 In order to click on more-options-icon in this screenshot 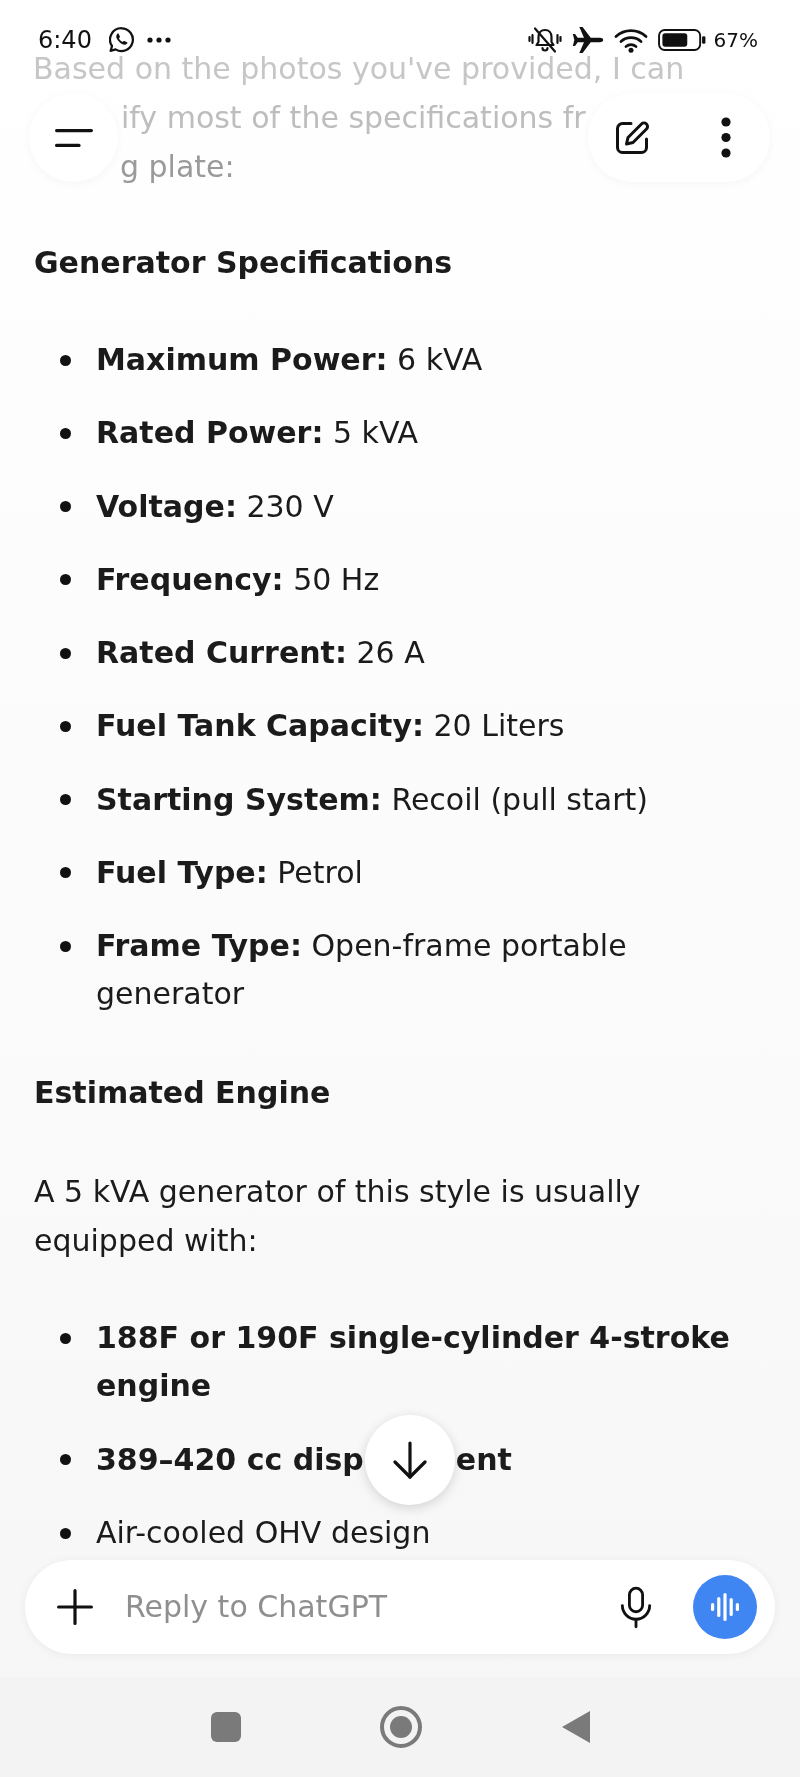, I will do `click(726, 137)`.